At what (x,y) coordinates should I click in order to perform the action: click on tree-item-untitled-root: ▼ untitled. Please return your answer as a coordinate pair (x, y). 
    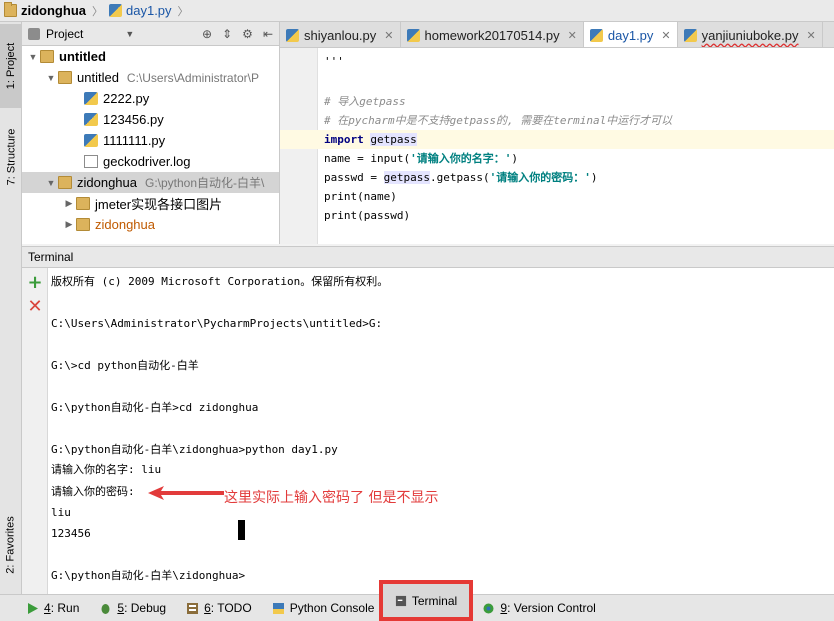
    Looking at the image, I should click on (150, 56).